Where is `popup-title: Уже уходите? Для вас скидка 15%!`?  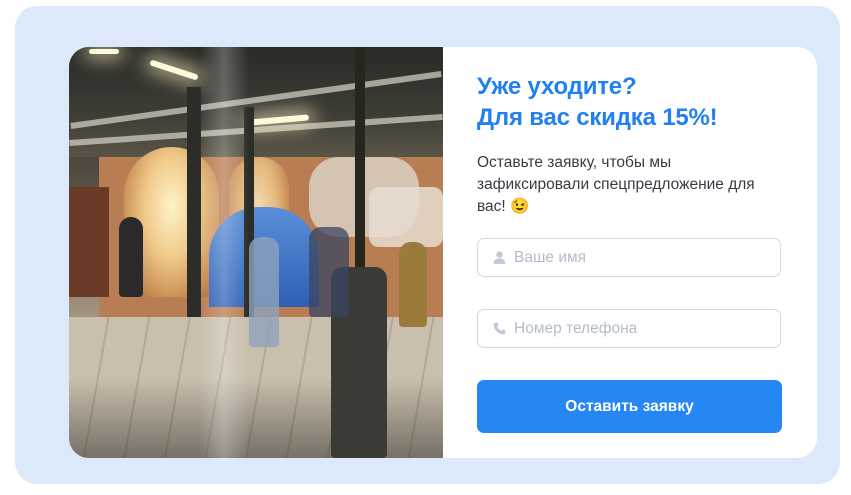 popup-title: Уже уходите? Для вас скидка 15%! is located at coordinates (637, 102).